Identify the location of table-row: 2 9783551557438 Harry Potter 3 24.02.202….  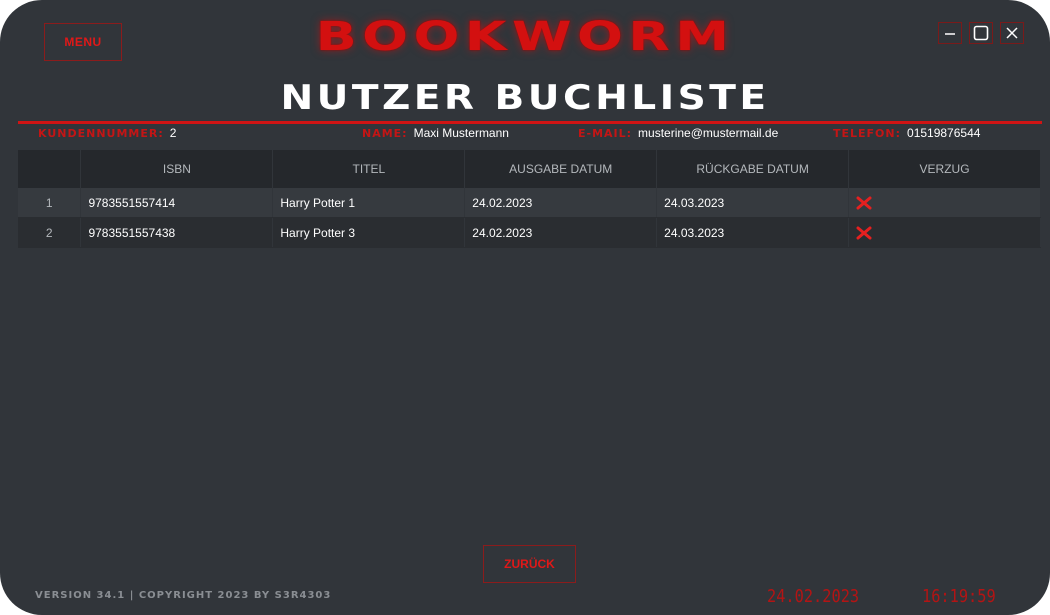
(529, 232).